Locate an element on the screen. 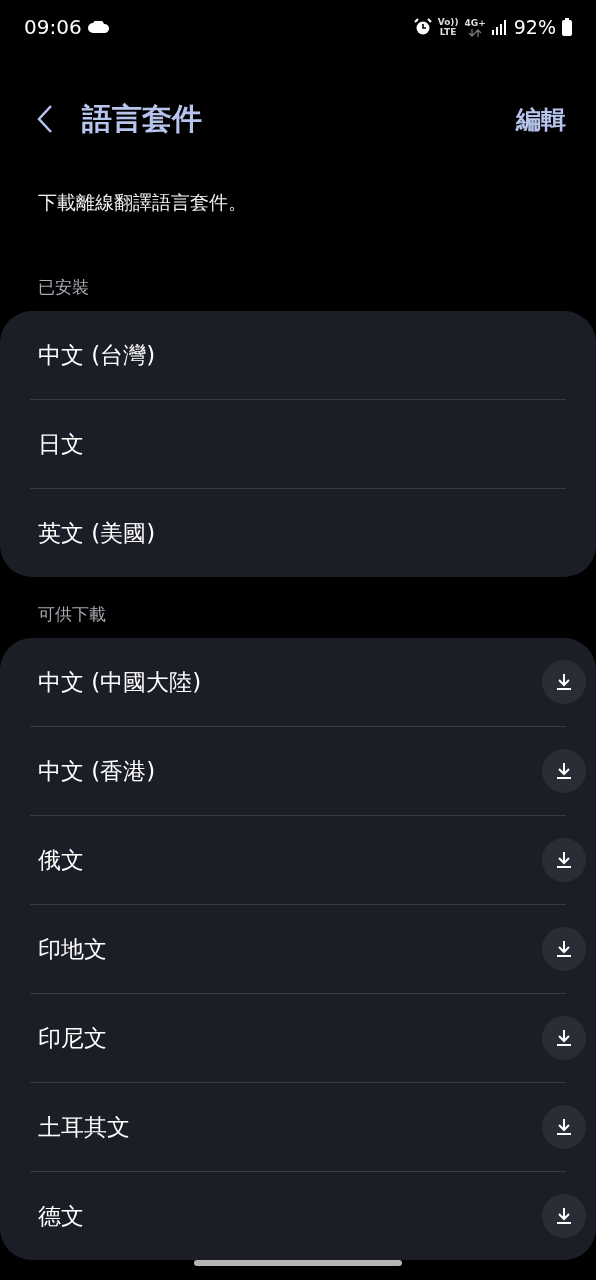 This screenshot has height=1280, width=596. signal-icon is located at coordinates (499, 27).